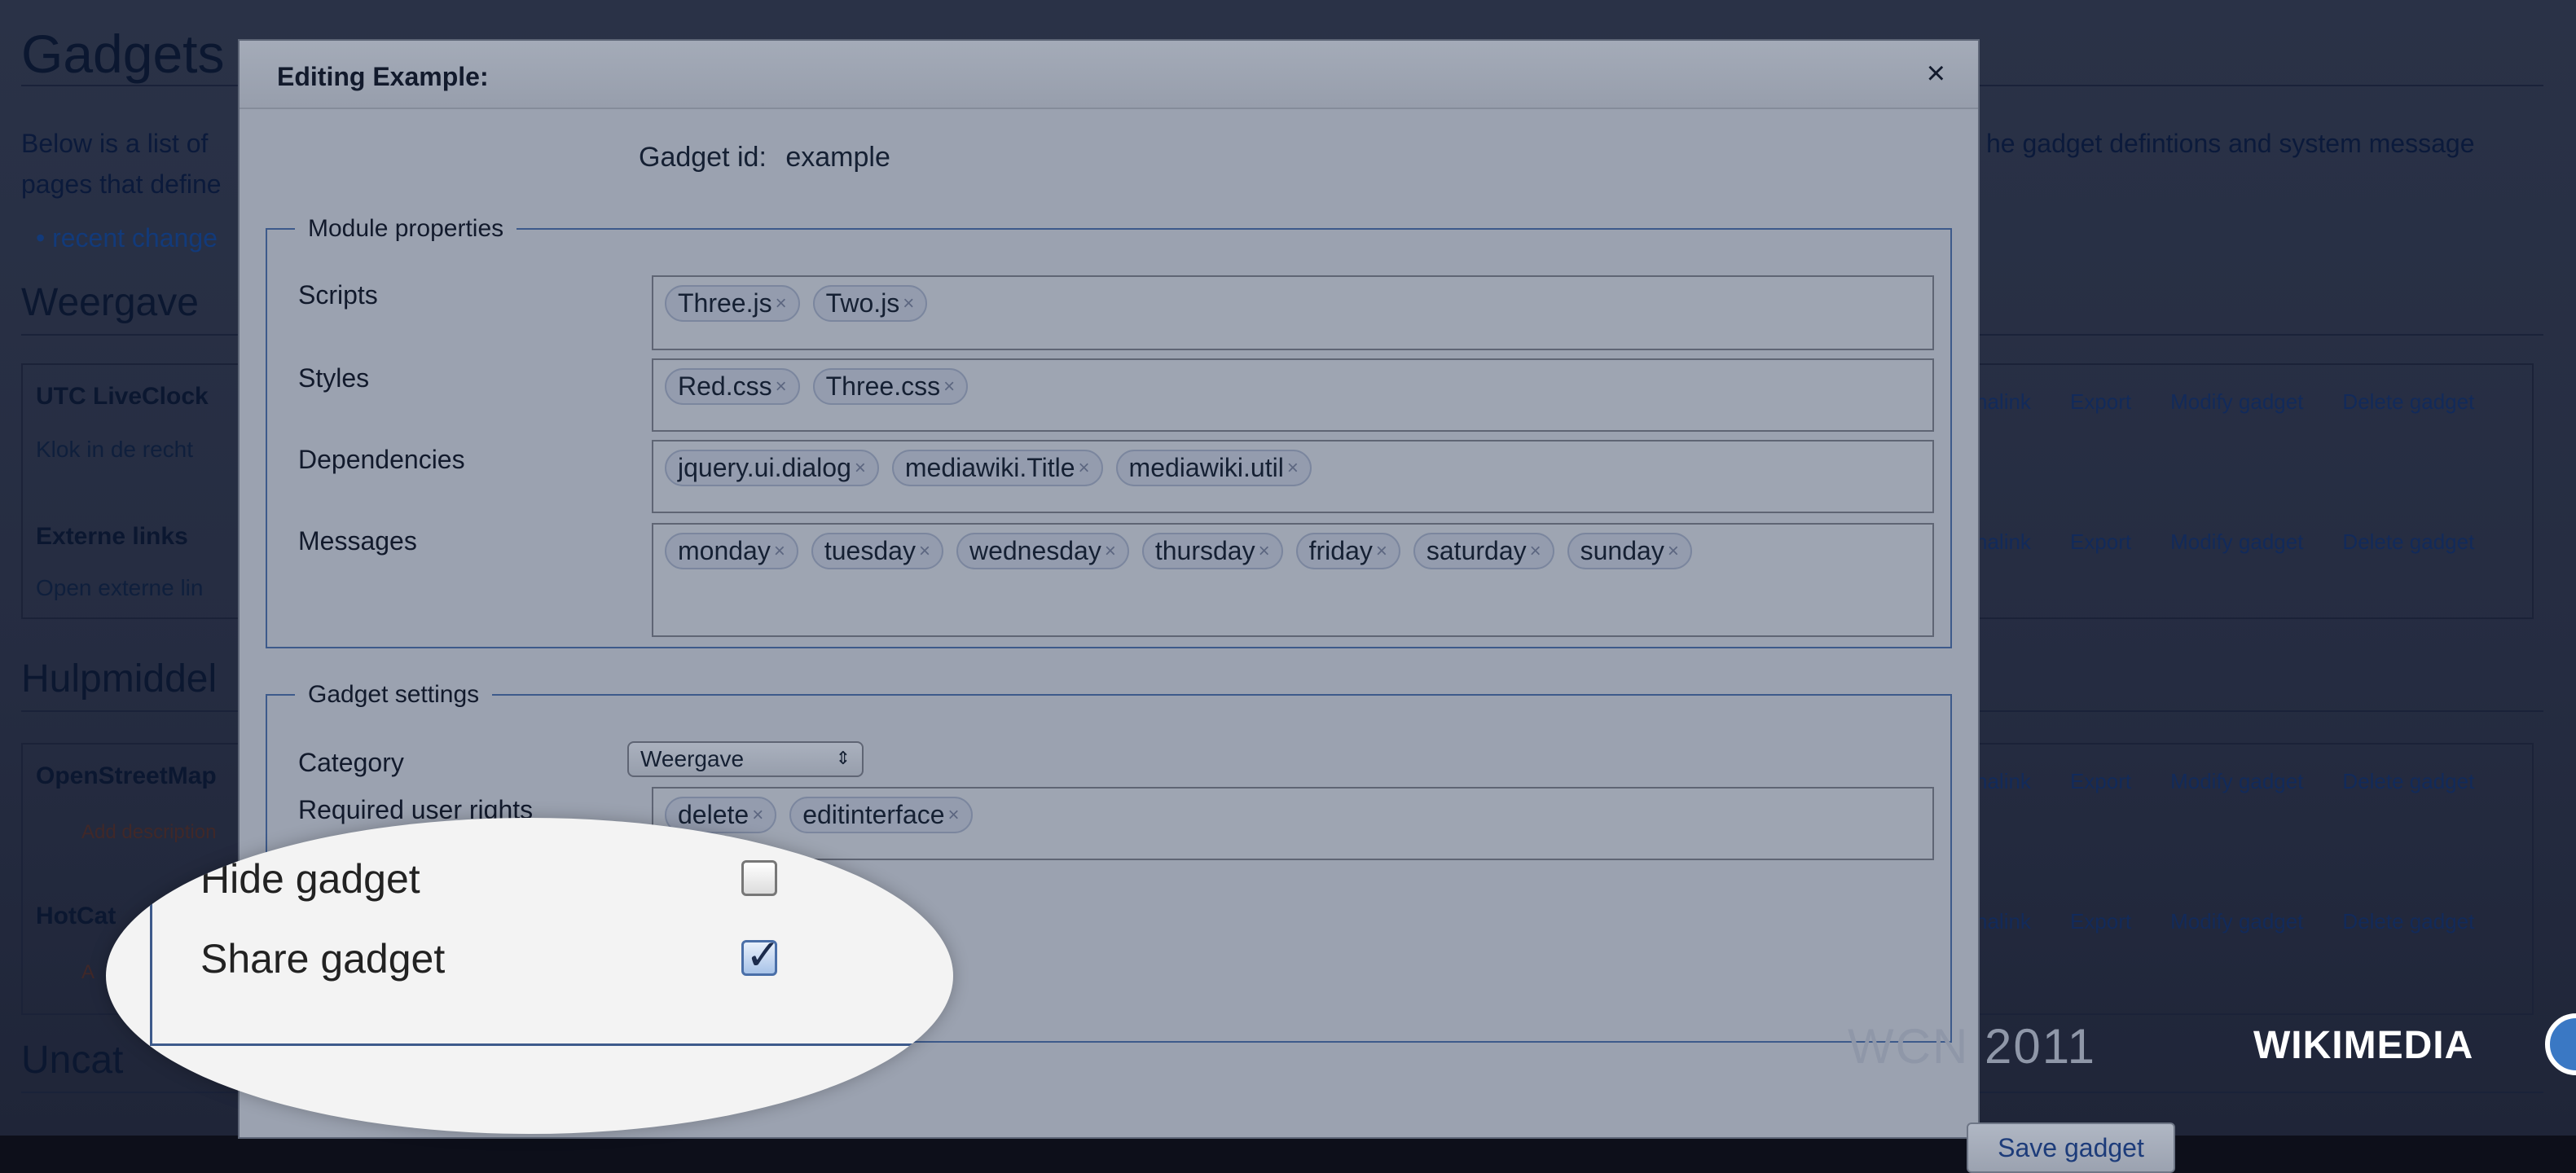 The width and height of the screenshot is (2576, 1173). Describe the element at coordinates (2071, 1147) in the screenshot. I see `save-gadget-button: Save gadget` at that location.